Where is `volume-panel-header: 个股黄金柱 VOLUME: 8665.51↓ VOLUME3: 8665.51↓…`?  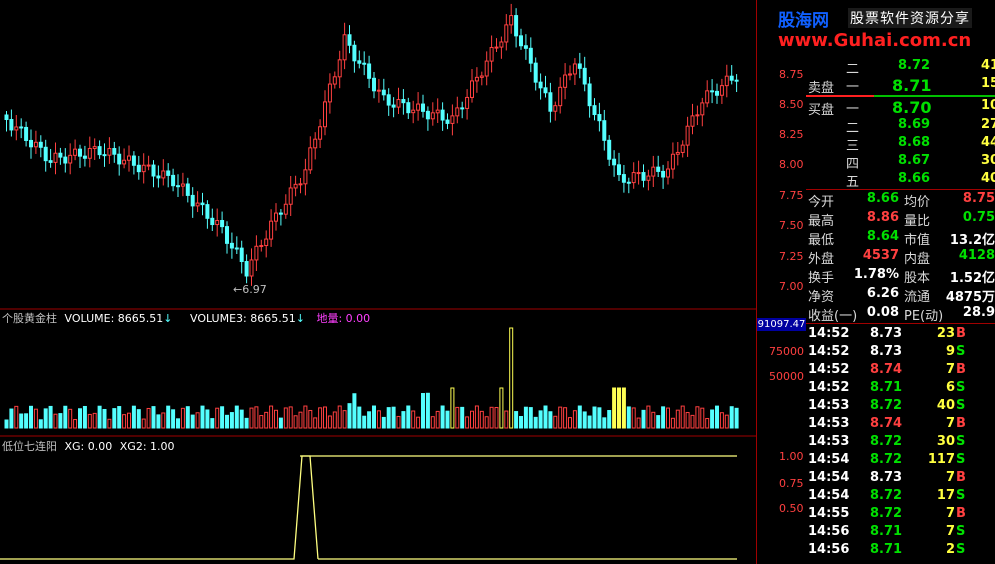 volume-panel-header: 个股黄金柱 VOLUME: 8665.51↓ VOLUME3: 8665.51↓… is located at coordinates (186, 318).